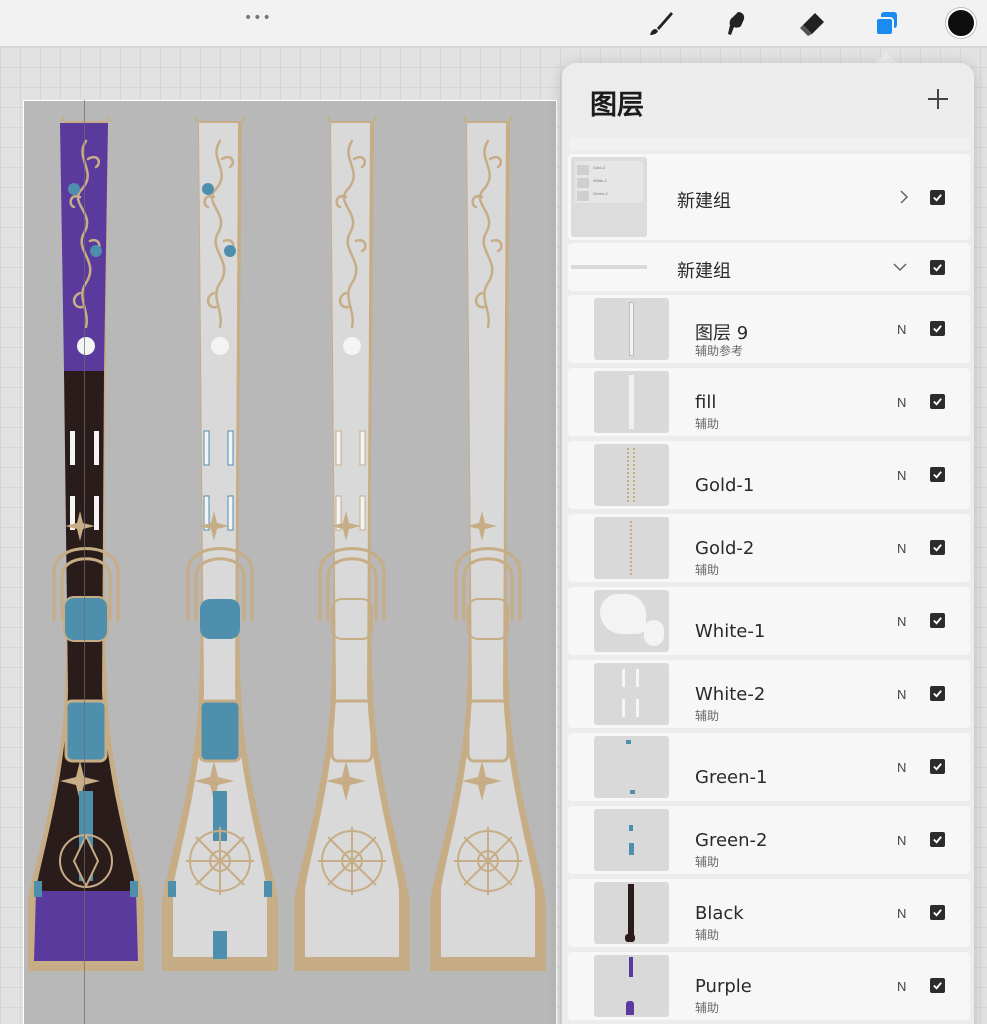 The height and width of the screenshot is (1024, 987). I want to click on layer-name: White-2, so click(730, 694).